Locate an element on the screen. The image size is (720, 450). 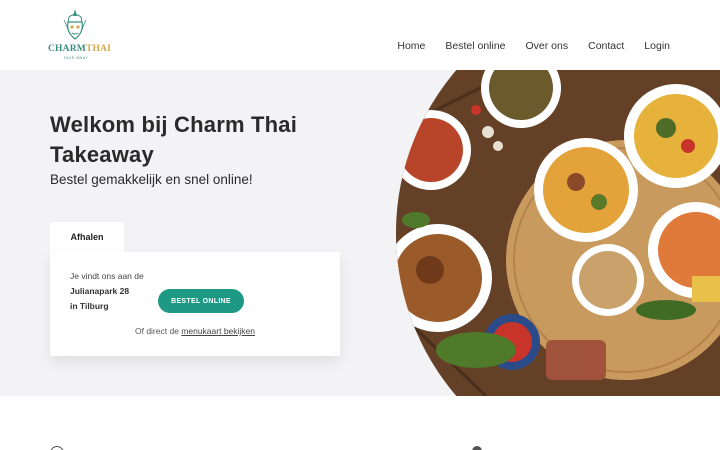
nav-contact: Contact is located at coordinates (606, 46).